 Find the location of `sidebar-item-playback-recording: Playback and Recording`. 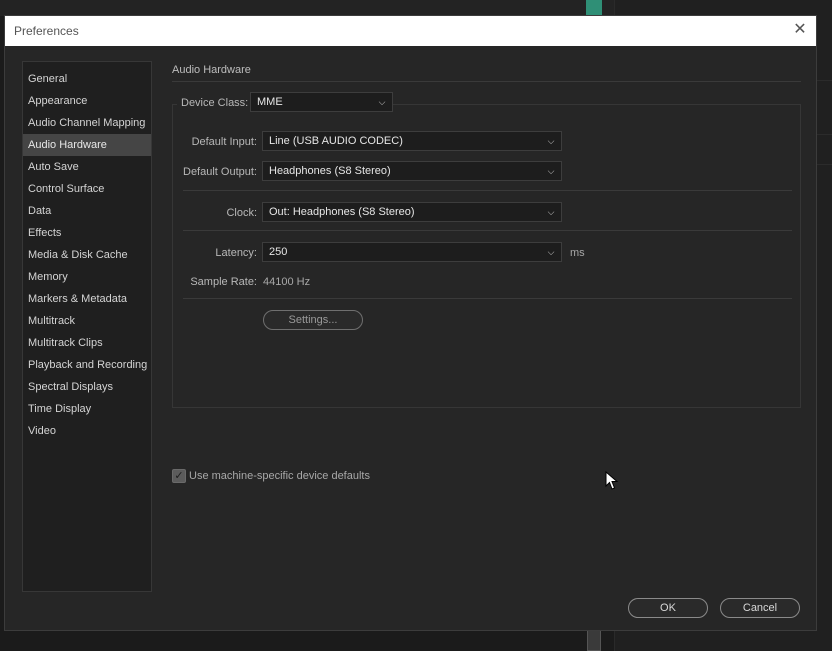

sidebar-item-playback-recording: Playback and Recording is located at coordinates (87, 365).